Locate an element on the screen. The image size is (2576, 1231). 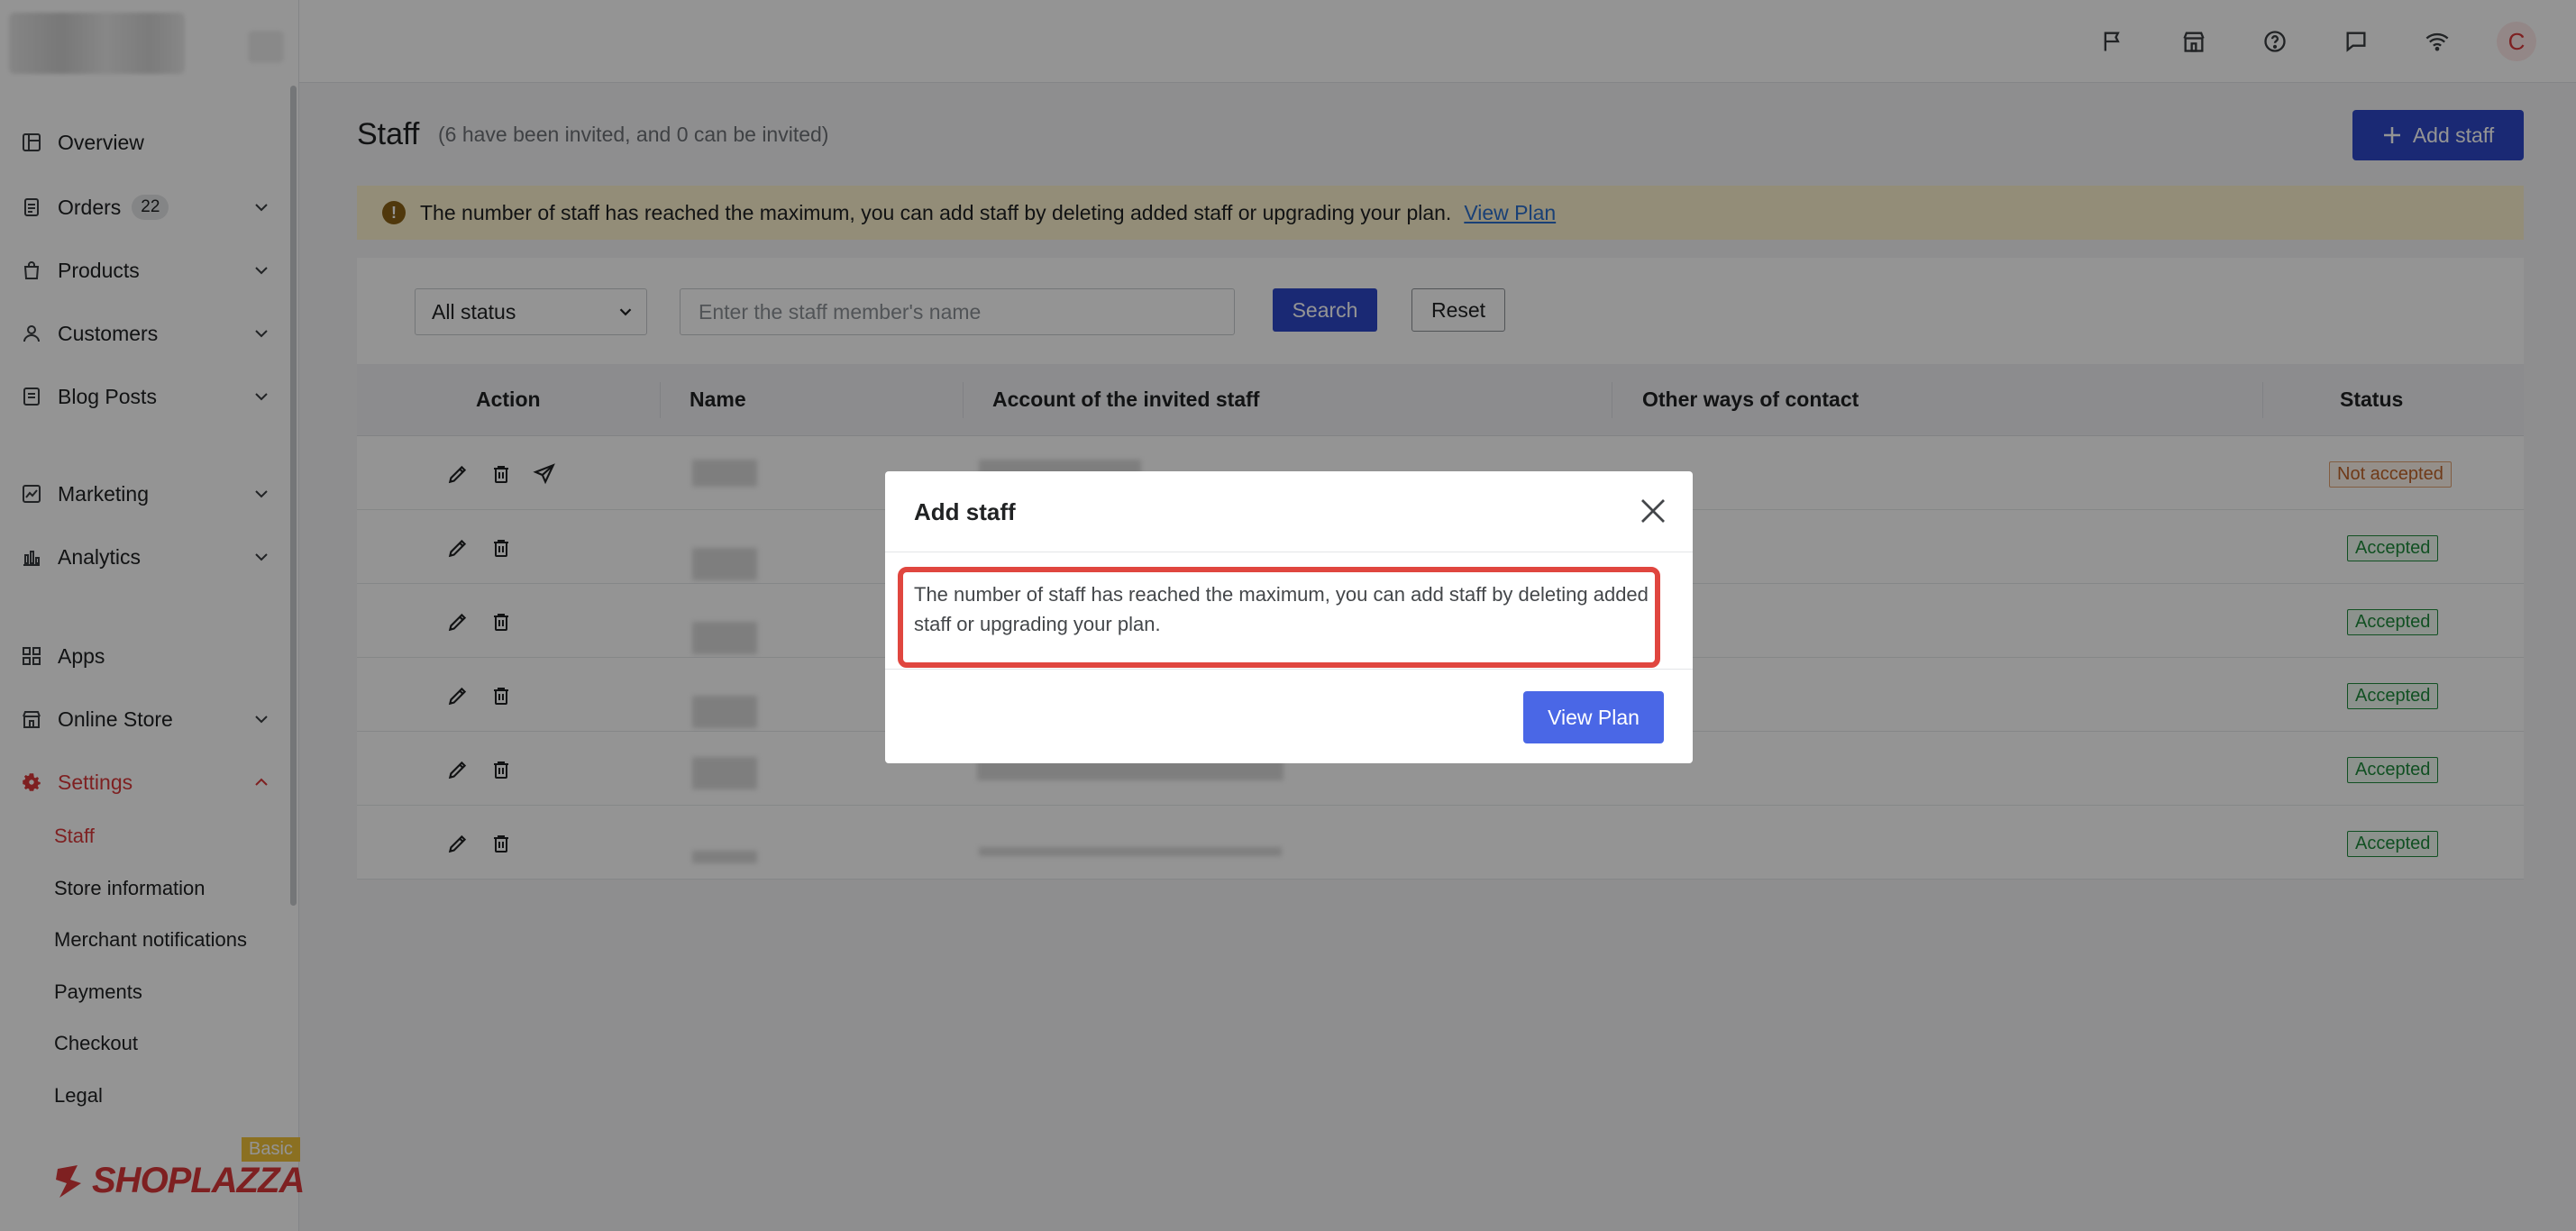
modal-title: Add staff is located at coordinates (965, 511).